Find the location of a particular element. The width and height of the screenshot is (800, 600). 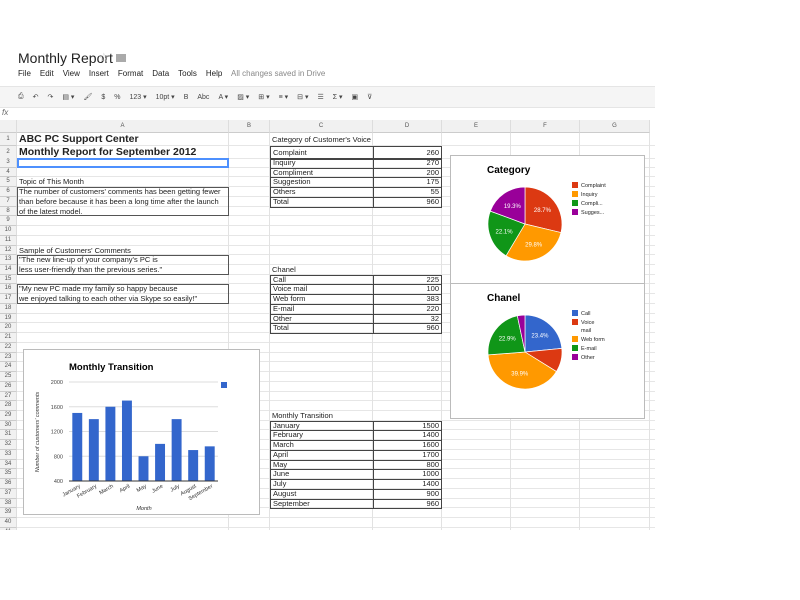

row-header-20: 20 is located at coordinates (8, 328).